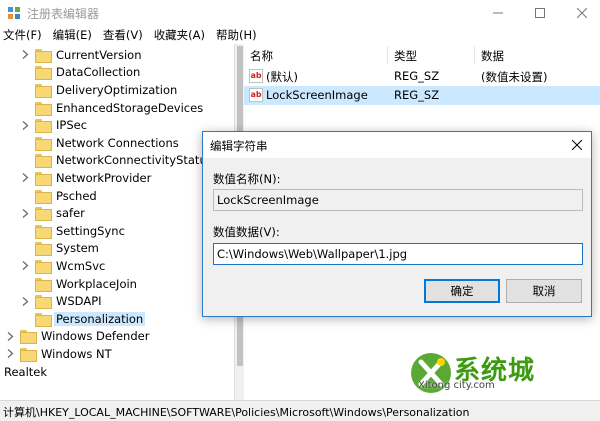 The image size is (600, 421). Describe the element at coordinates (462, 291) in the screenshot. I see `ok-button: 确定` at that location.